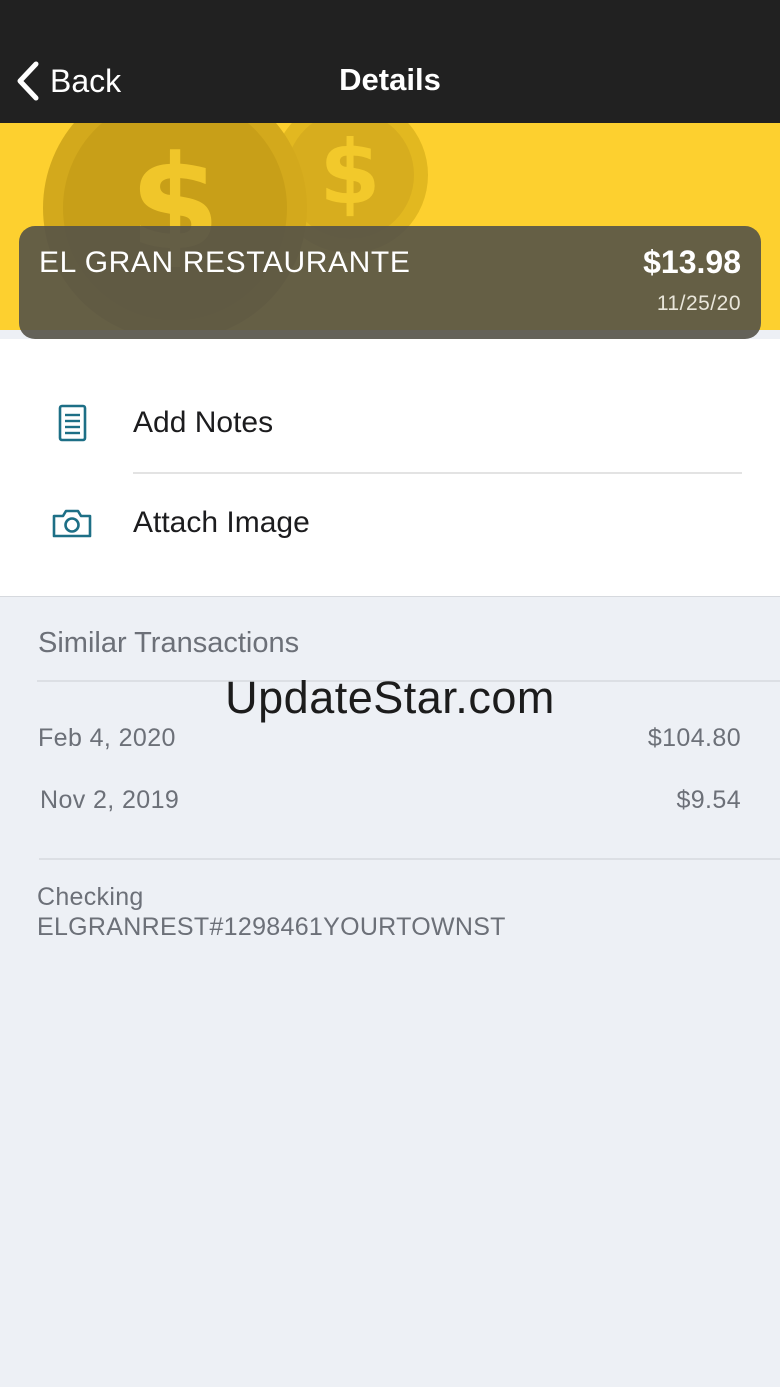  What do you see at coordinates (694, 738) in the screenshot?
I see `similar-transaction-amount: $104.80` at bounding box center [694, 738].